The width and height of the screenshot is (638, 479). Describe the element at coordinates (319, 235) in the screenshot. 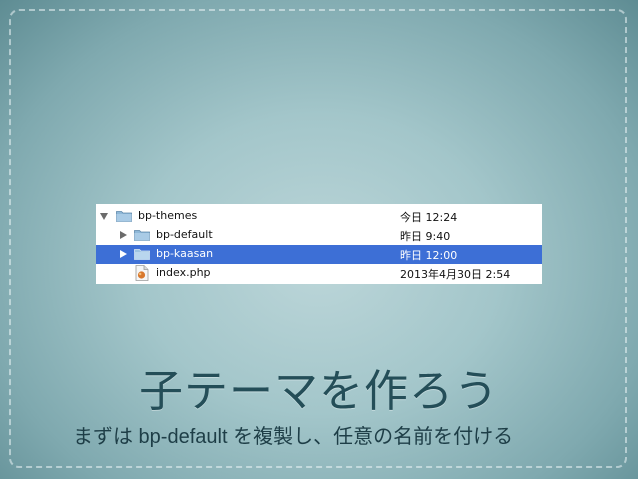

I see `file-row-bp-default: bp-default 昨日 9:40` at that location.